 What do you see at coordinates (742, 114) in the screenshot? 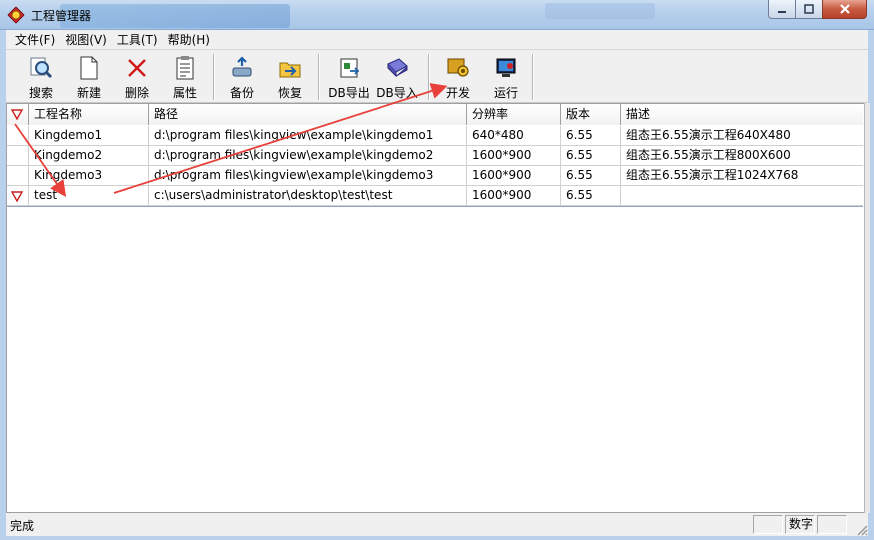
I see `header-description: 描述` at bounding box center [742, 114].